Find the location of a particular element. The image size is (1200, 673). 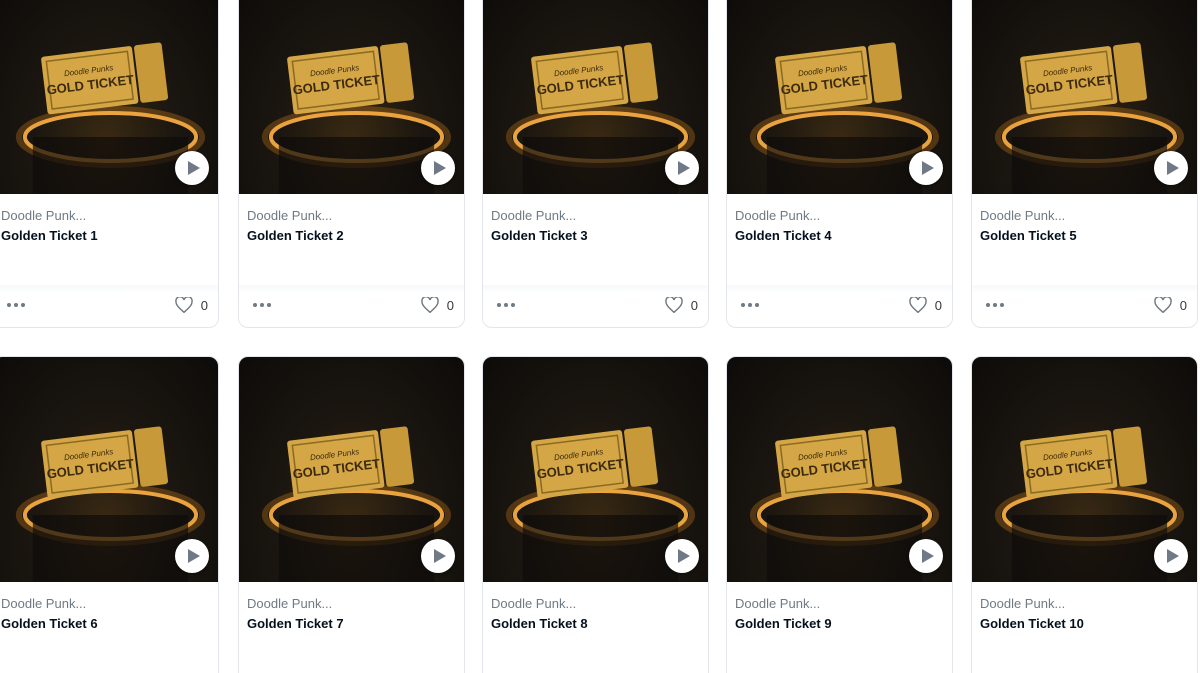

asset-info: Doodle Punk... Golden Ticket 5 is located at coordinates (1084, 240).